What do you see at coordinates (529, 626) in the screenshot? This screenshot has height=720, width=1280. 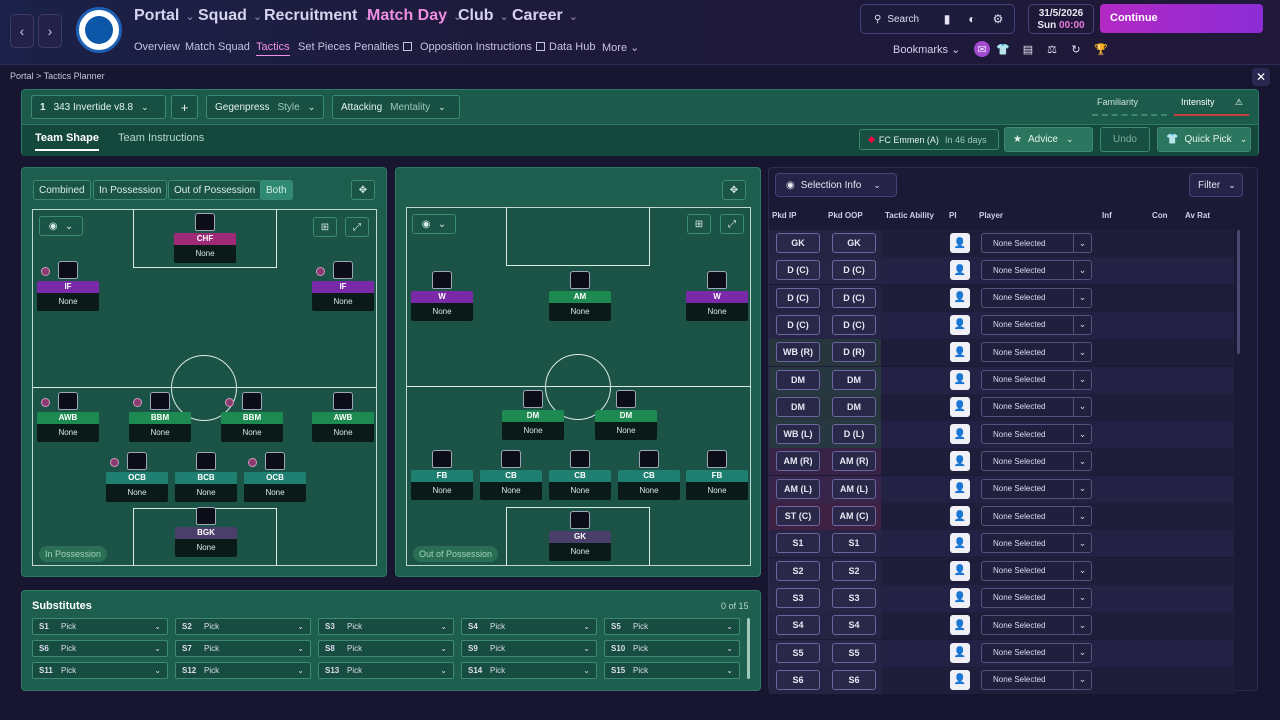 I see `substitute-slot: S4 Pick ⌄` at bounding box center [529, 626].